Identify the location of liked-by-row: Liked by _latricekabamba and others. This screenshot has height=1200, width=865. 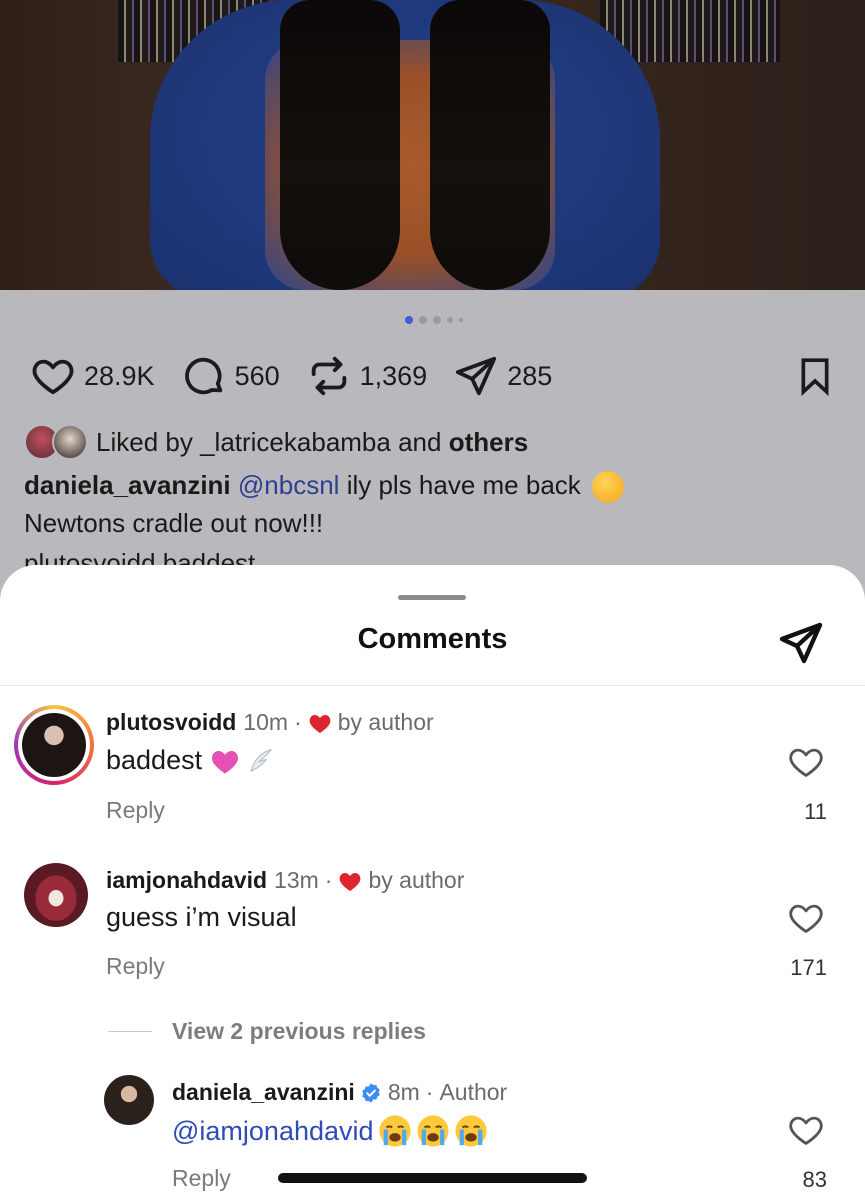
(276, 442).